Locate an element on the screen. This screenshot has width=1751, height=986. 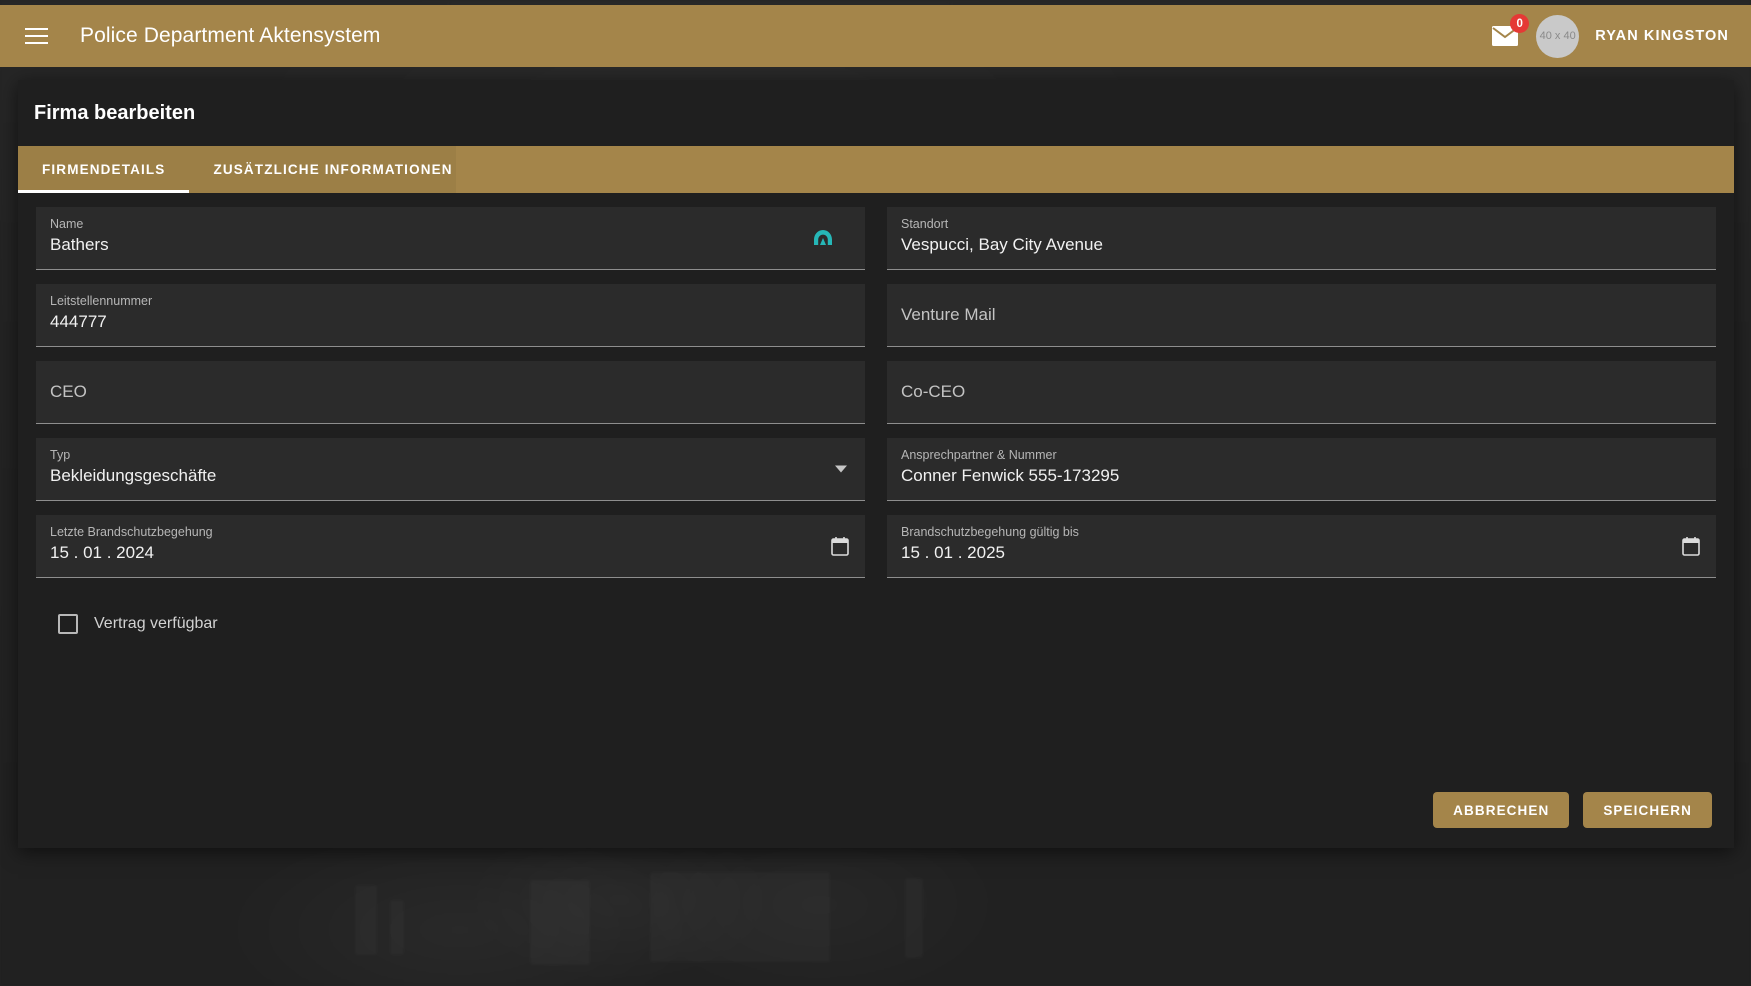
typ-select-field: Typ Bekleidungsgeschäfte is located at coordinates (450, 469).